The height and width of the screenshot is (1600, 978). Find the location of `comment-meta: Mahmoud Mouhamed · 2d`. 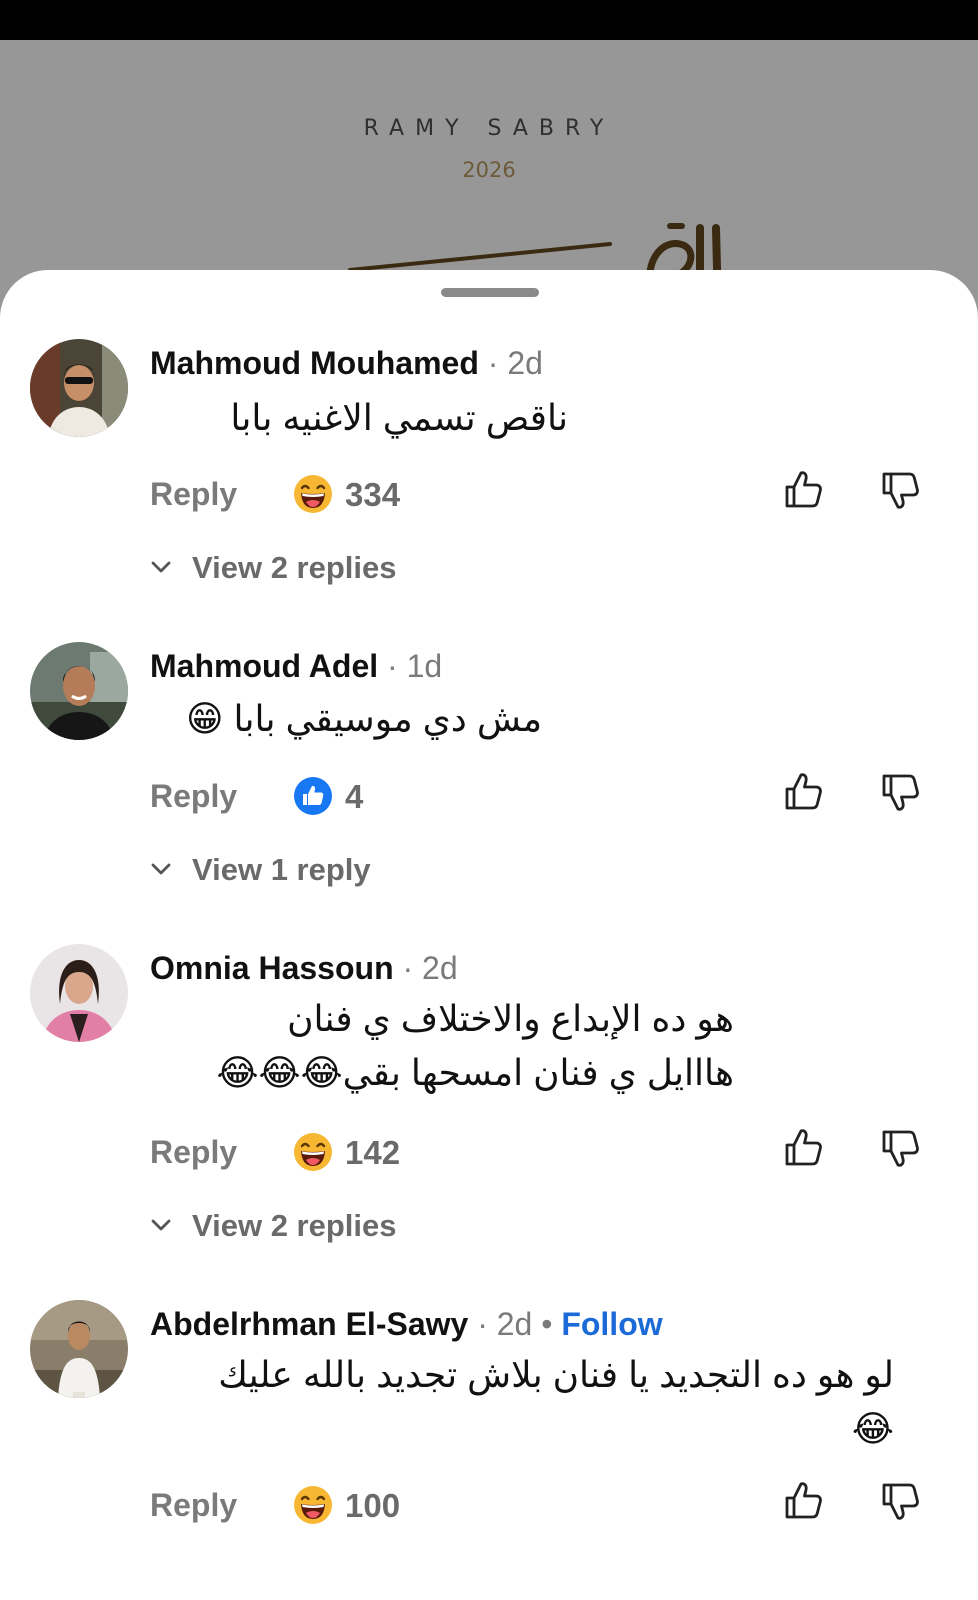

comment-meta: Mahmoud Mouhamed · 2d is located at coordinates (346, 363).